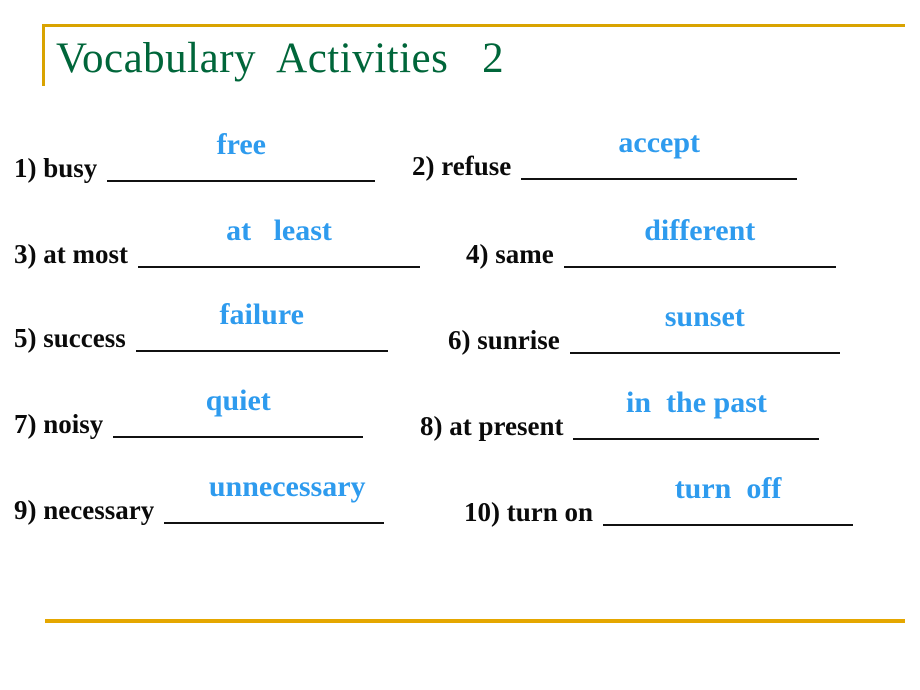  What do you see at coordinates (696, 402) in the screenshot?
I see `item-8-answer: in the past` at bounding box center [696, 402].